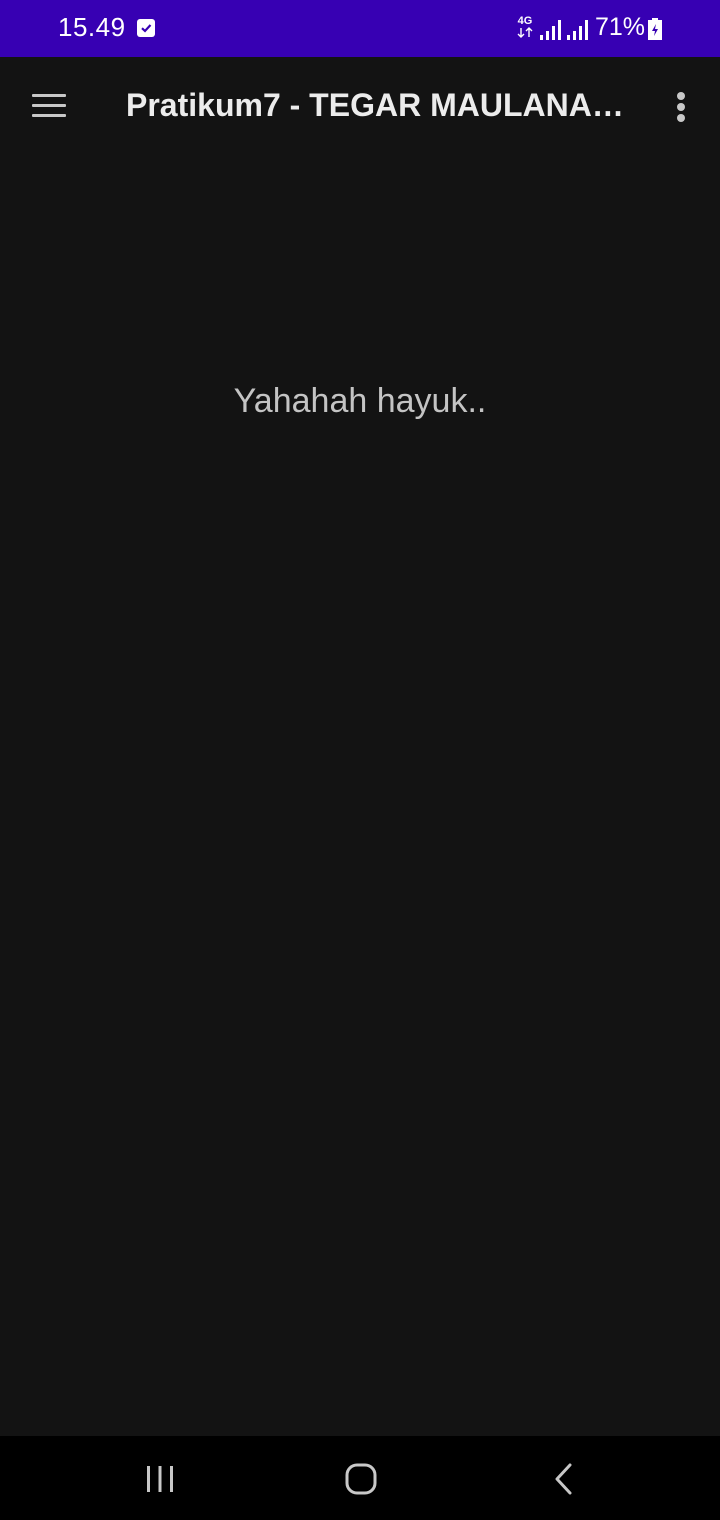 This screenshot has width=720, height=1520. Describe the element at coordinates (146, 28) in the screenshot. I see `checkbox-notification-icon` at that location.